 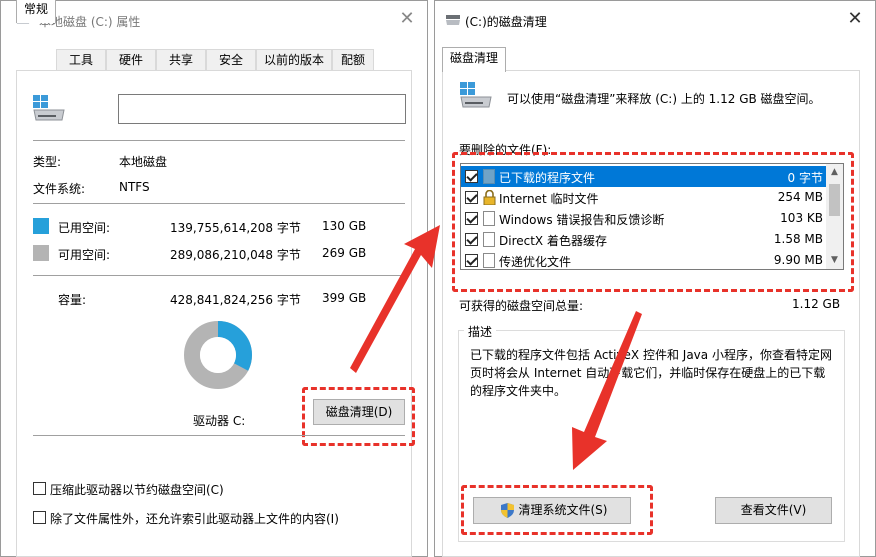 I want to click on description-label: 描述, so click(x=480, y=331).